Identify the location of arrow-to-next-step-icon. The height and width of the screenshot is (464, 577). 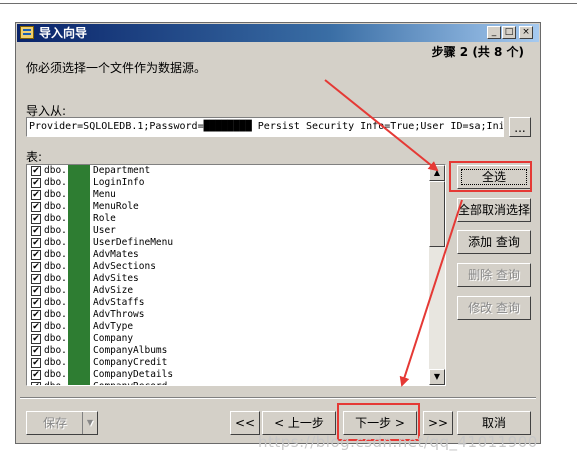
(431, 293).